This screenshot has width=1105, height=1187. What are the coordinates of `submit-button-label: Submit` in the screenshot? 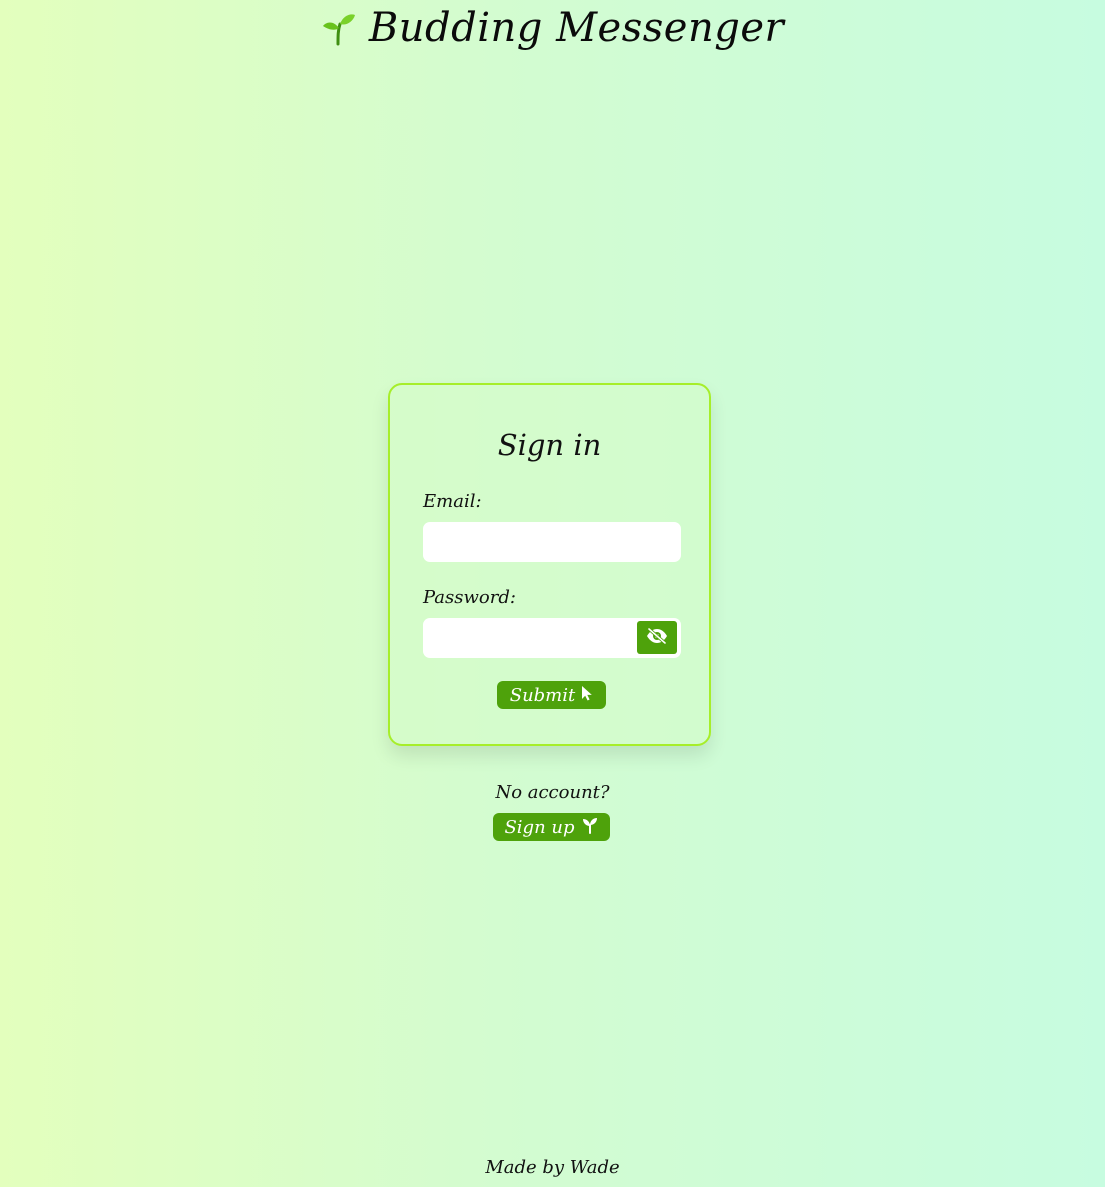 It's located at (542, 695).